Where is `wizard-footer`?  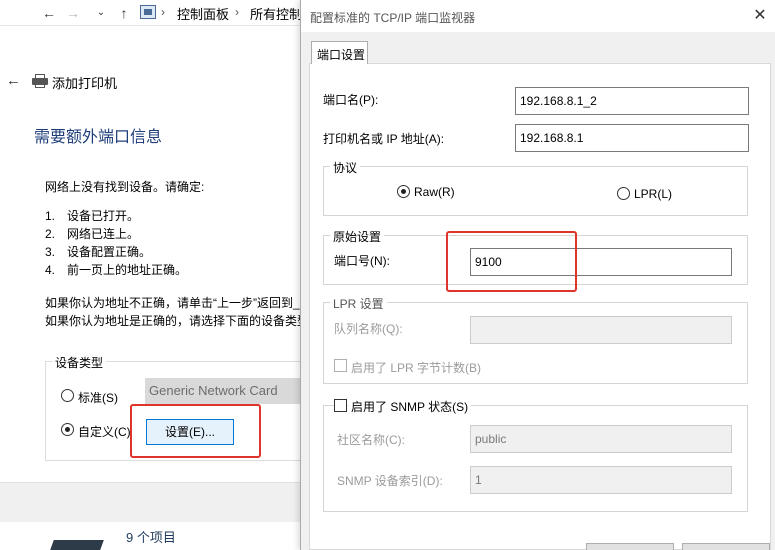 wizard-footer is located at coordinates (150, 502).